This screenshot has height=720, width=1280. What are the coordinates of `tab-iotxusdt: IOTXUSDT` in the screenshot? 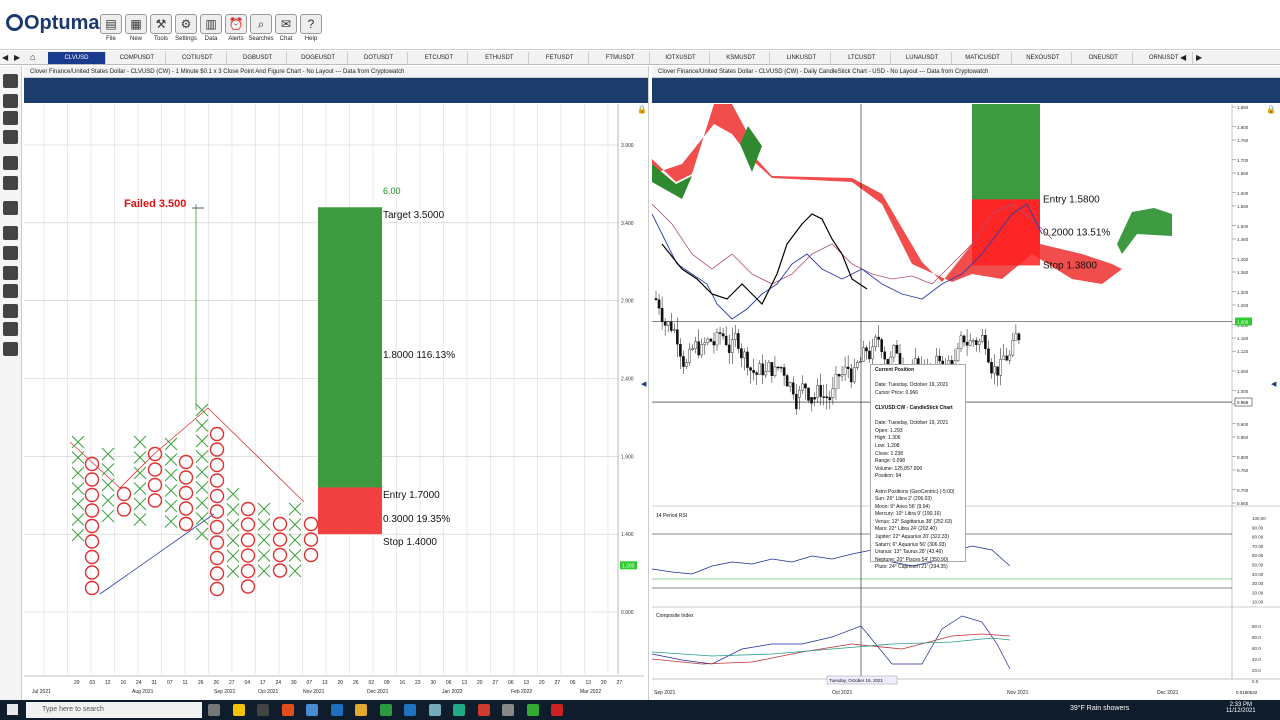 It's located at (681, 58).